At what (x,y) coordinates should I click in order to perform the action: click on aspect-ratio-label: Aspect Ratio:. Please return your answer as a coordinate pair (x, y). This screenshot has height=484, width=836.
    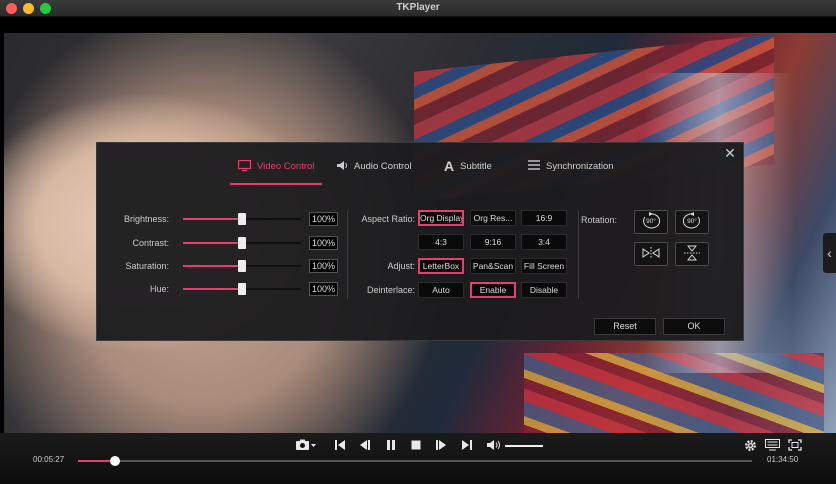
    Looking at the image, I should click on (388, 219).